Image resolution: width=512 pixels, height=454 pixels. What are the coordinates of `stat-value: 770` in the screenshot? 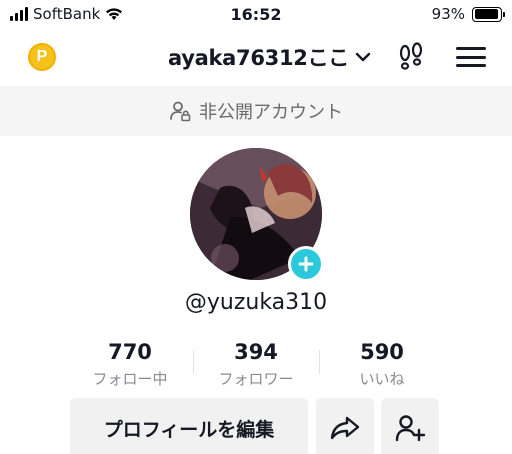 It's located at (130, 352).